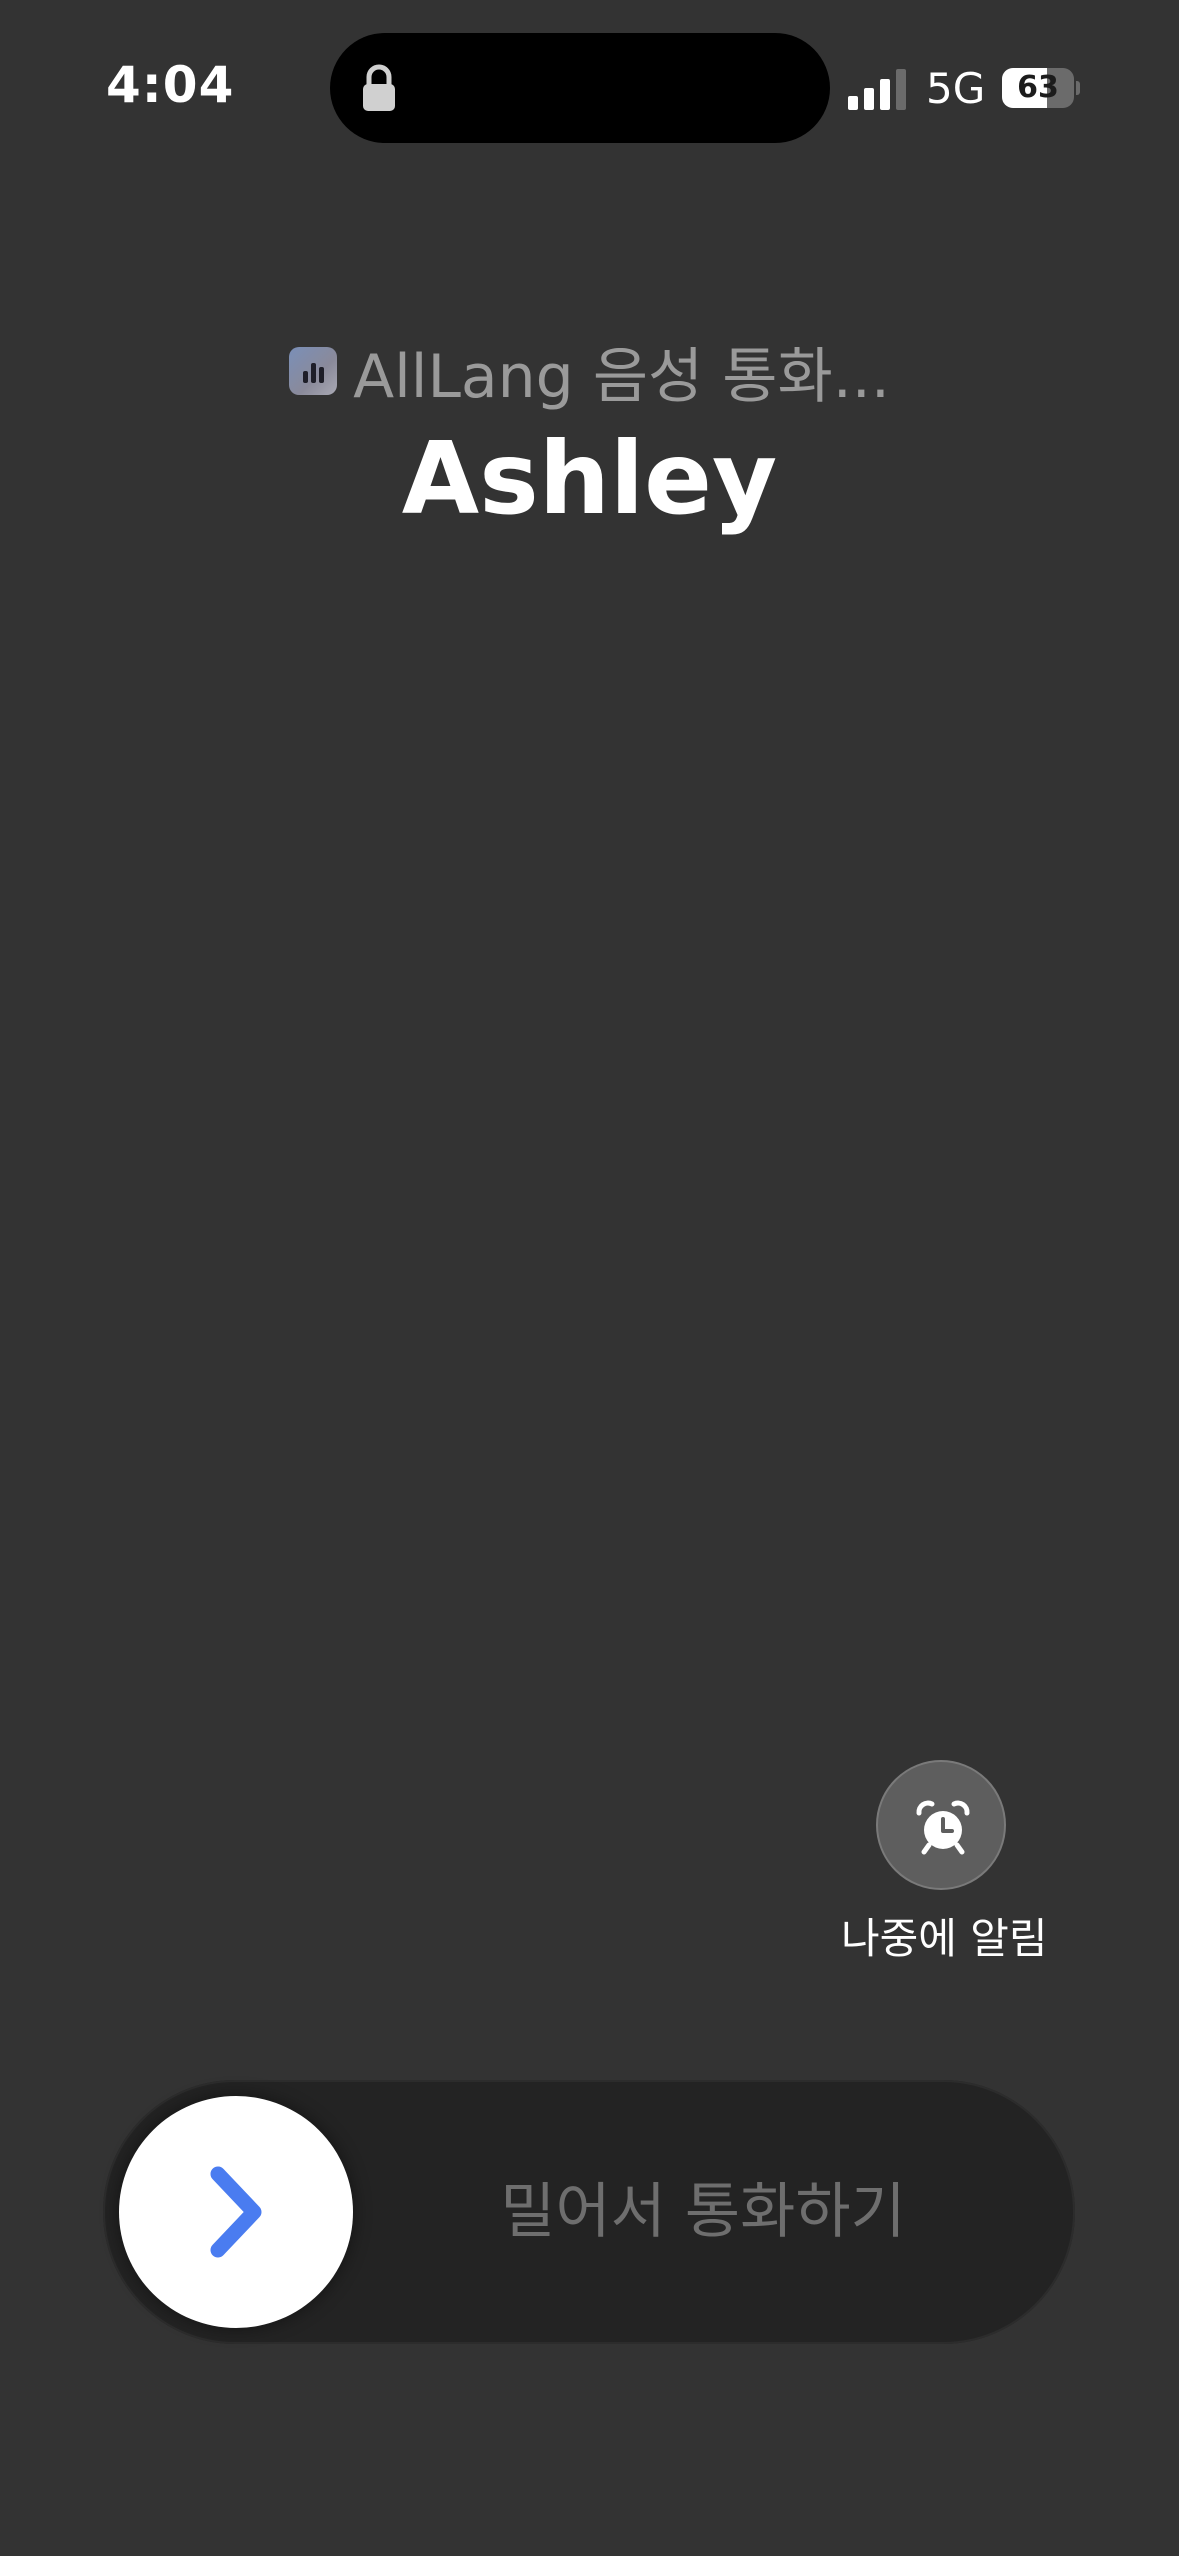 The image size is (1179, 2556). Describe the element at coordinates (1078, 88) in the screenshot. I see `battery-cap` at that location.